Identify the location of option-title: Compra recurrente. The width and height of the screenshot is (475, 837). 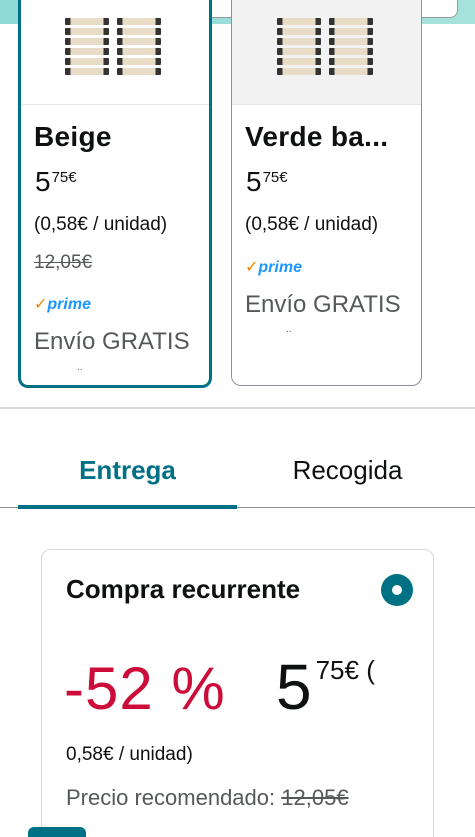
(183, 589).